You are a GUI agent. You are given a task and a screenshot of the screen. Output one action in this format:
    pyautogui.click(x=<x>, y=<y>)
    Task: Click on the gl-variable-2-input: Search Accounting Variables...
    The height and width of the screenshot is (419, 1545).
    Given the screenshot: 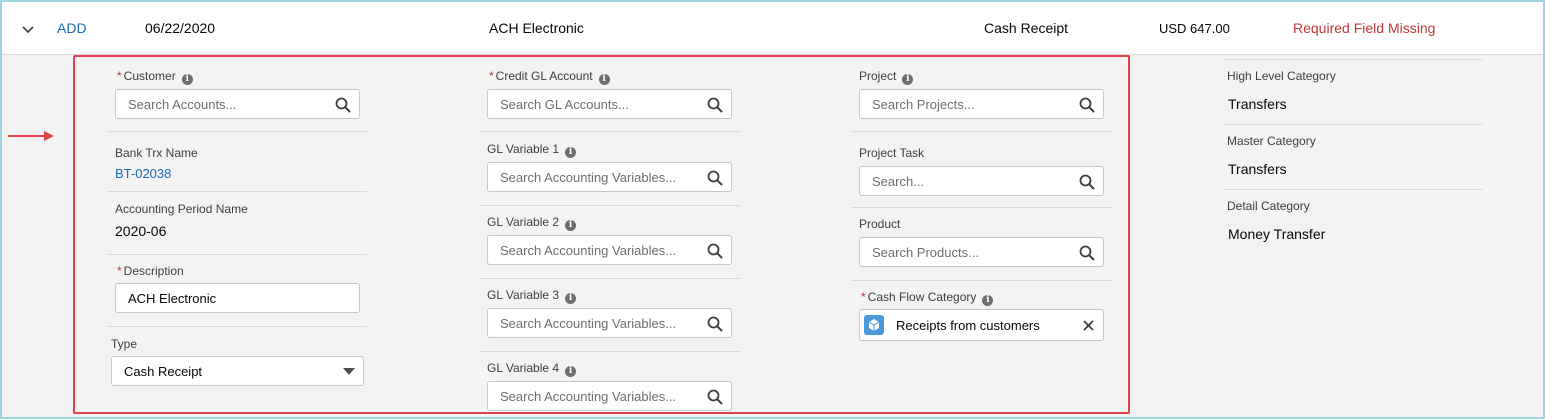 What is the action you would take?
    pyautogui.click(x=609, y=250)
    